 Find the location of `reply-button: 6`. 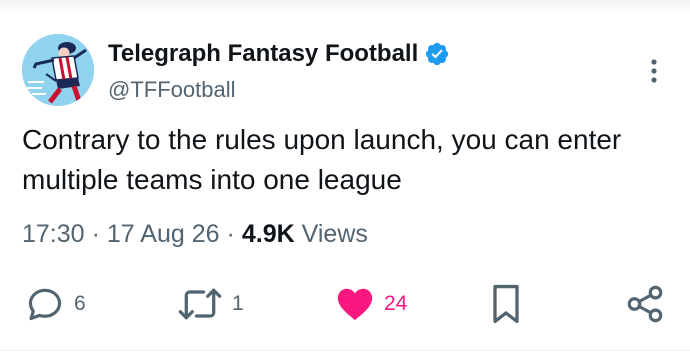

reply-button: 6 is located at coordinates (55, 304).